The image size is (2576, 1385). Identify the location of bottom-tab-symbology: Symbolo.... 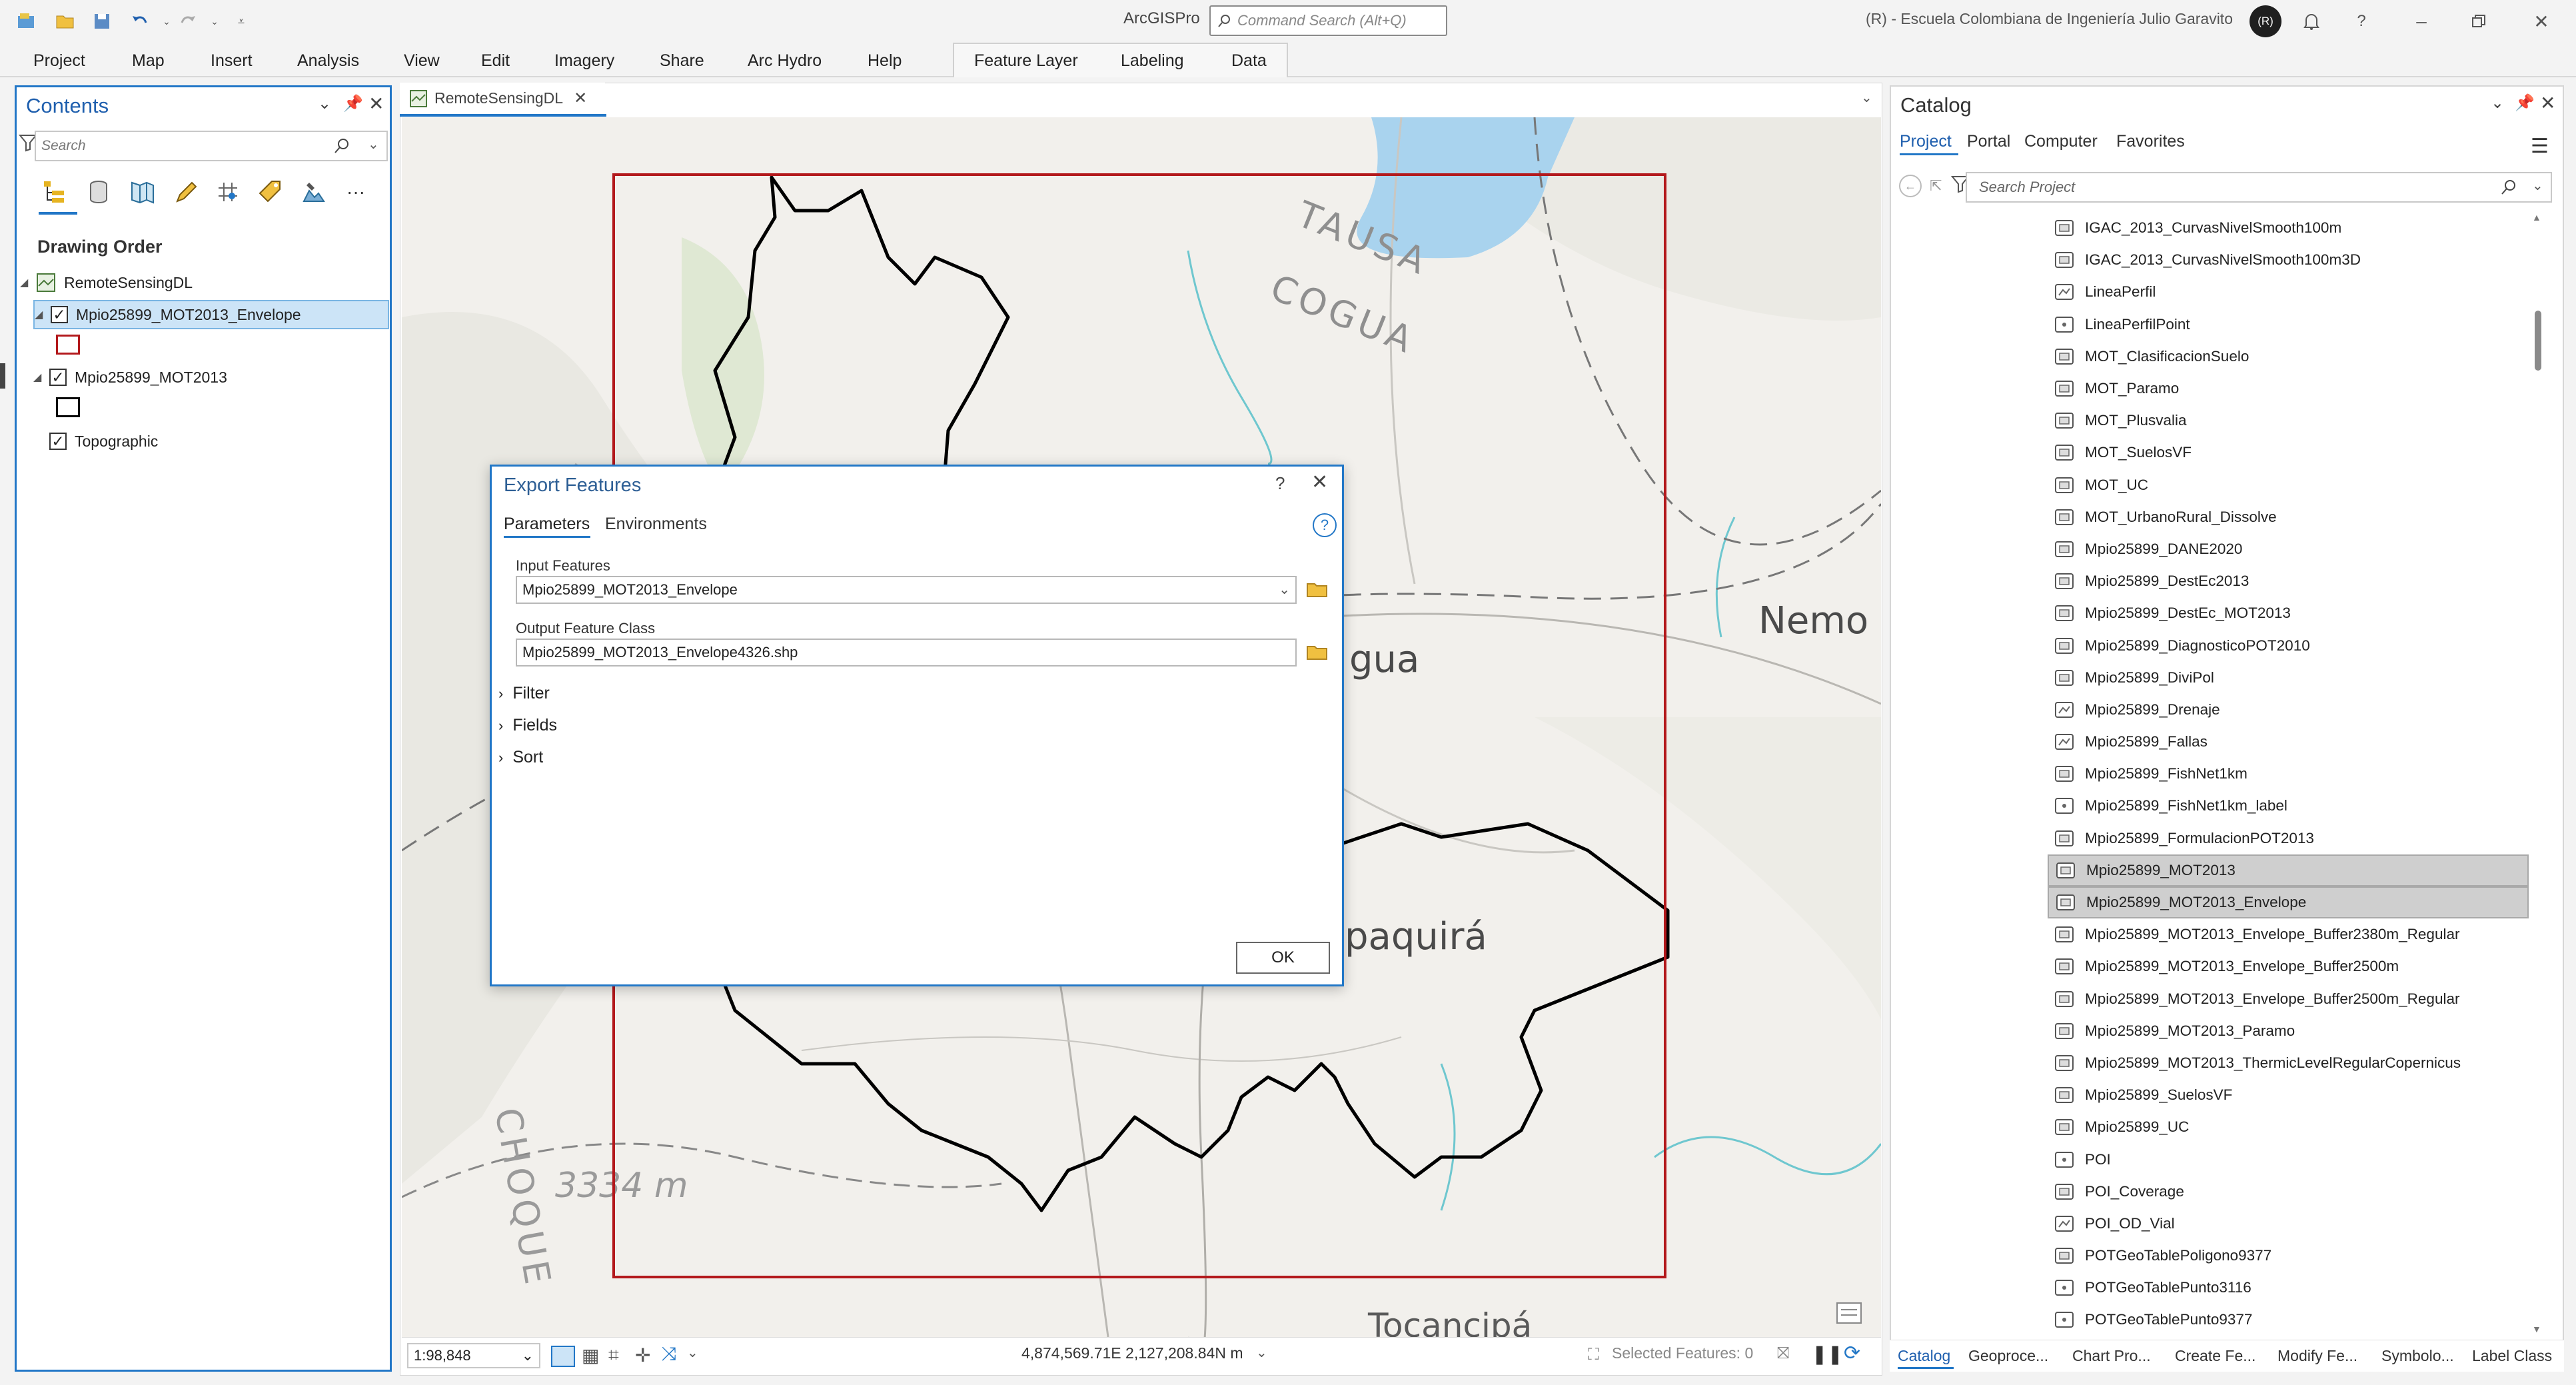
(2417, 1356).